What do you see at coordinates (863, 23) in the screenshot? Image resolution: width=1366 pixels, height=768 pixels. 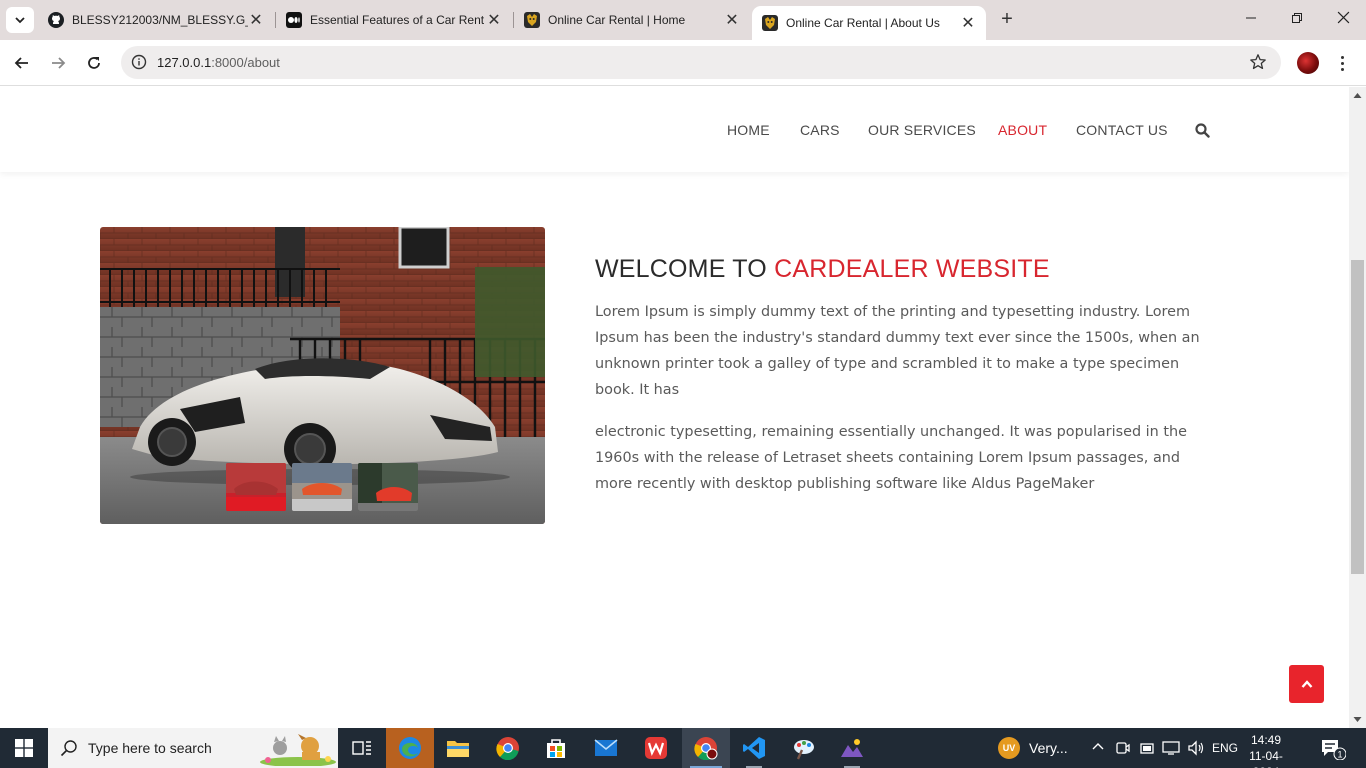 I see `tab-title: Online Car Rental | About Us` at bounding box center [863, 23].